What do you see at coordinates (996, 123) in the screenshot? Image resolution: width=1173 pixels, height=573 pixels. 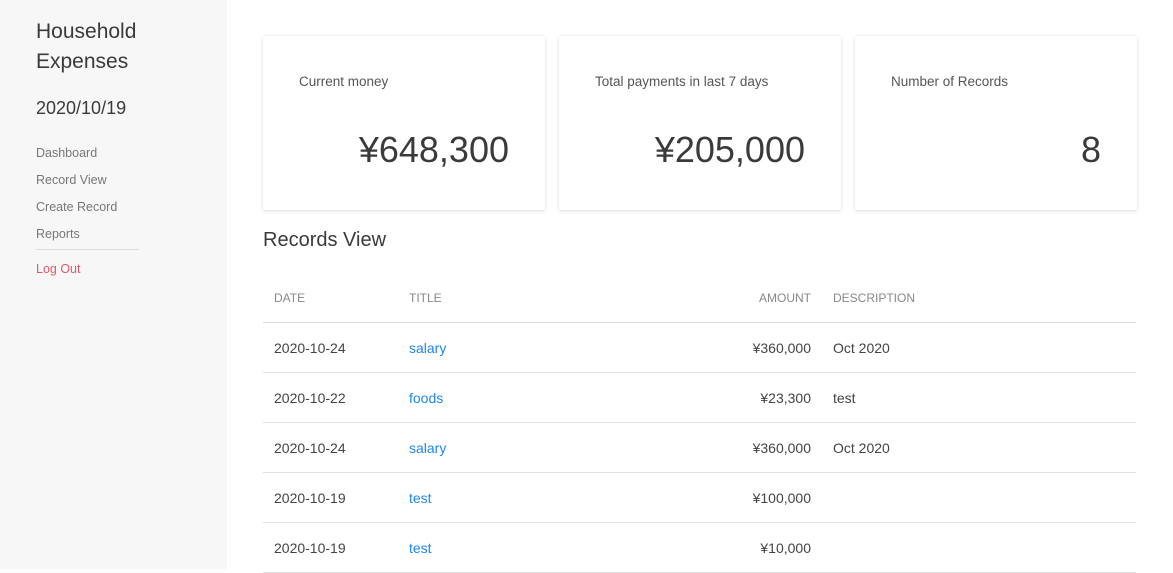 I see `record-count-card: Number of Records 8` at bounding box center [996, 123].